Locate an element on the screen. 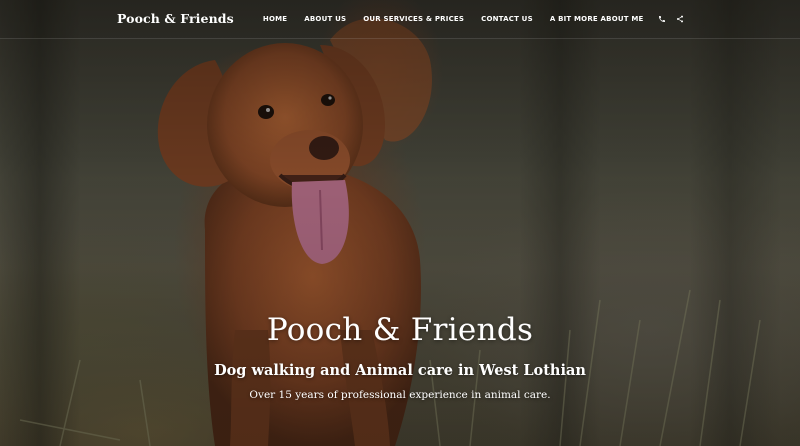 The image size is (800, 446). share-icon is located at coordinates (680, 19).